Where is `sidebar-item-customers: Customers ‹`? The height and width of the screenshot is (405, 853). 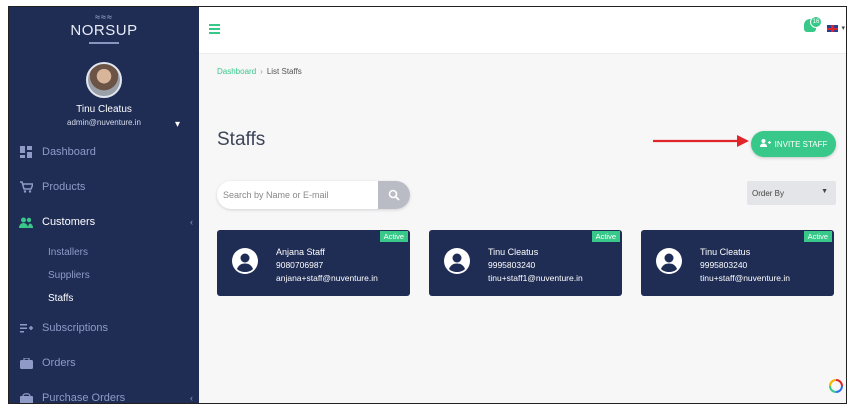
sidebar-item-customers: Customers ‹ is located at coordinates (104, 222).